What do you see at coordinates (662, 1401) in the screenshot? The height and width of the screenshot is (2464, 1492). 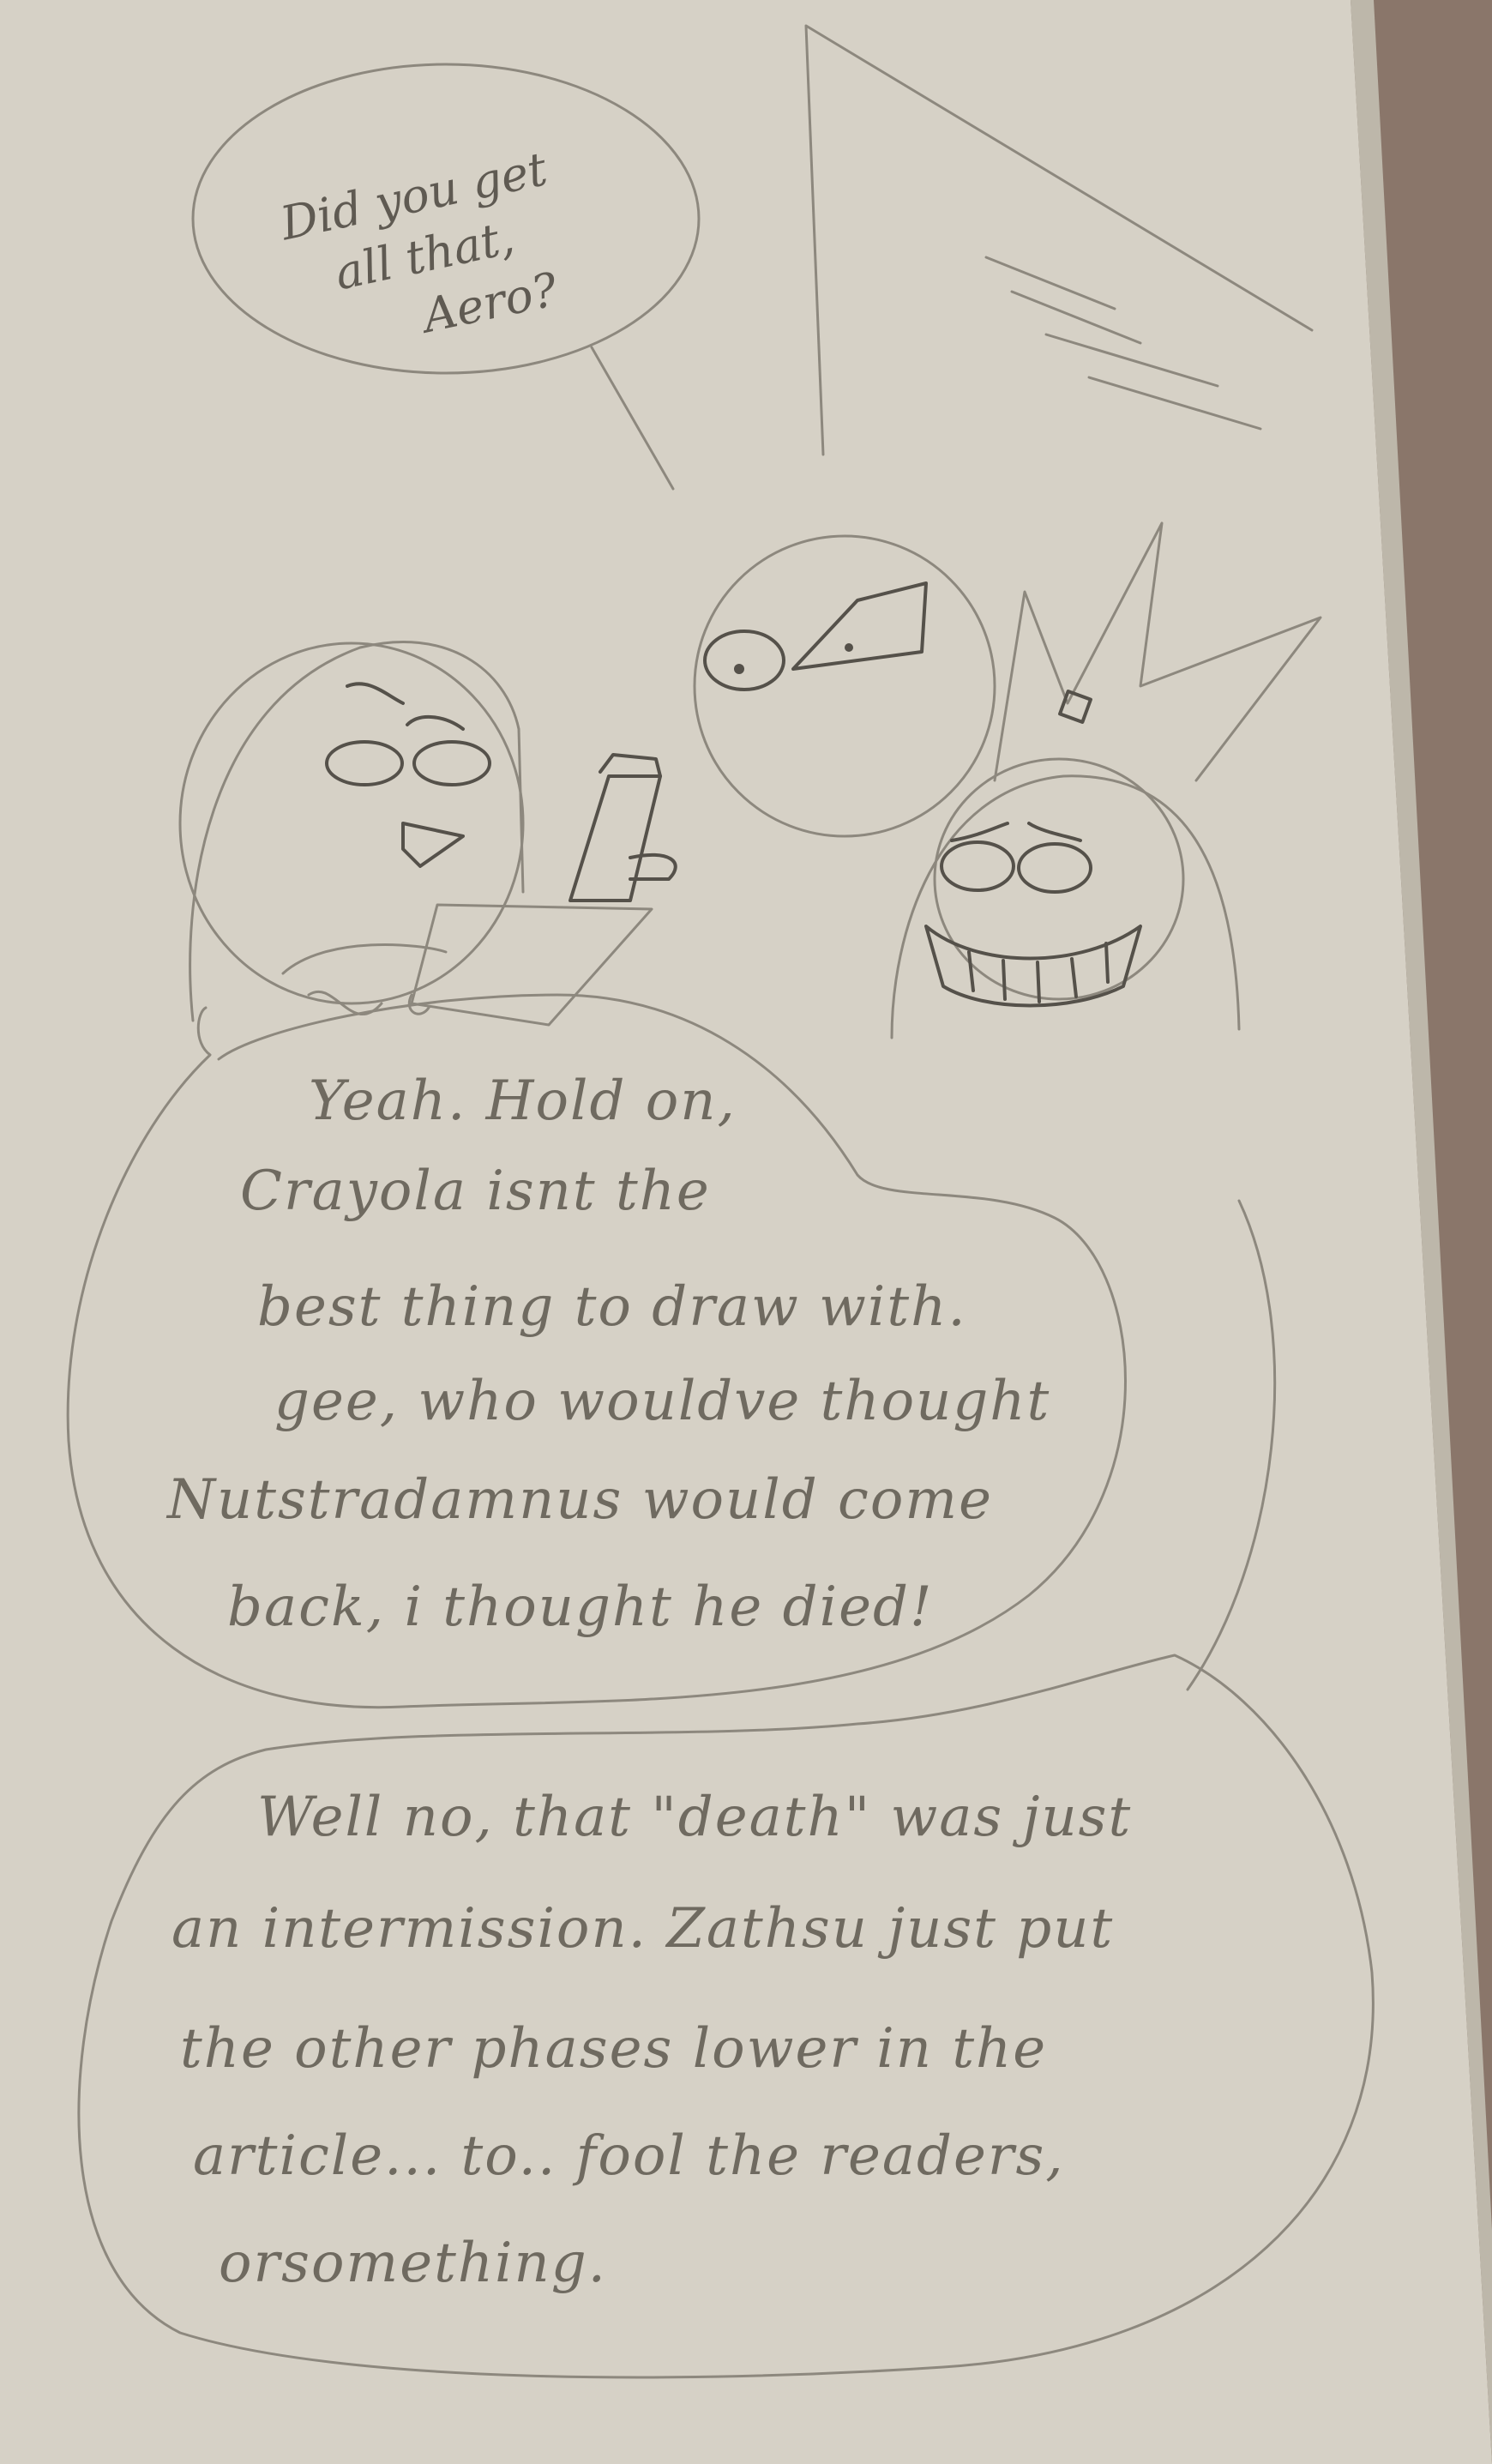 I see `bubble-middle-line-4: gee, who wouldve thought` at bounding box center [662, 1401].